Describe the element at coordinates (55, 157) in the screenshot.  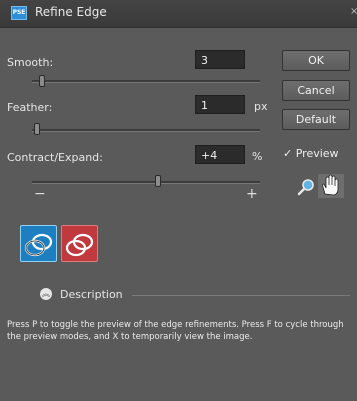
I see `contract-expand-label: Contract/Expand:` at that location.